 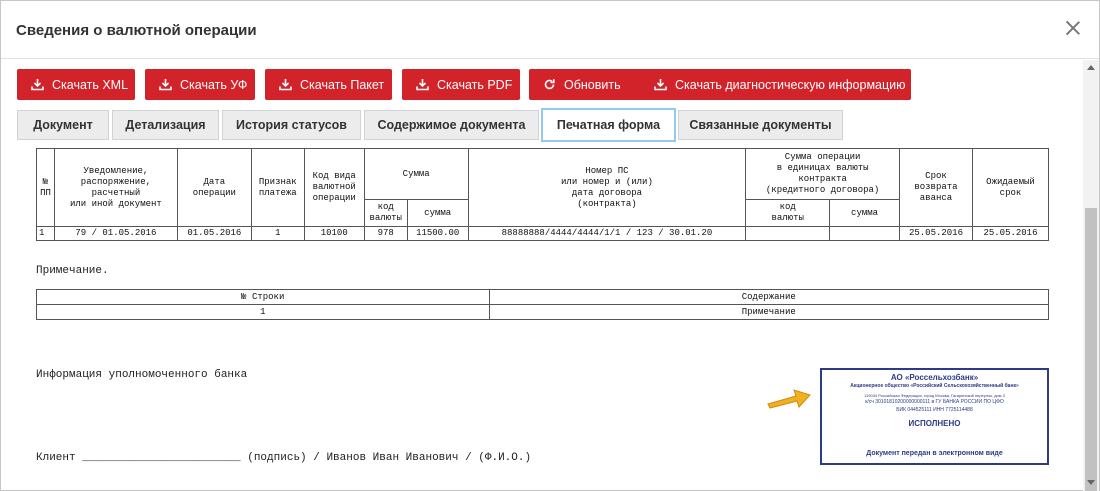 What do you see at coordinates (1091, 67) in the screenshot?
I see `scroll-up-icon` at bounding box center [1091, 67].